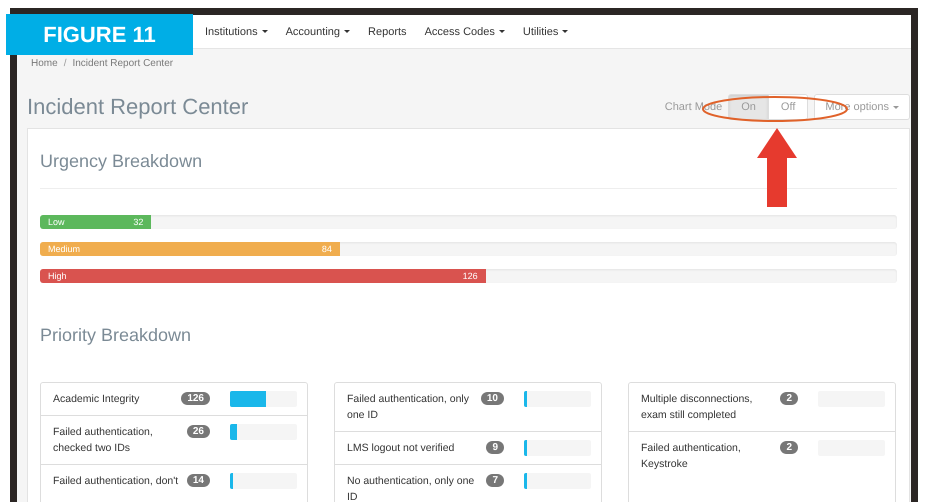 This screenshot has height=502, width=932. Describe the element at coordinates (545, 32) in the screenshot. I see `nav-menu-item: Utilities` at that location.